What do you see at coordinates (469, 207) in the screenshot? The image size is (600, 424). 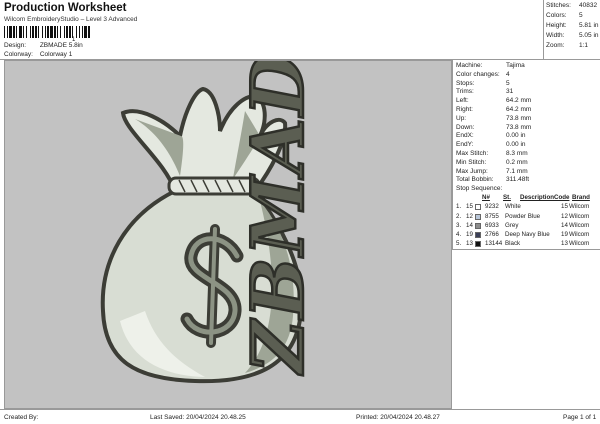 I see `stop-cell-n: 15` at bounding box center [469, 207].